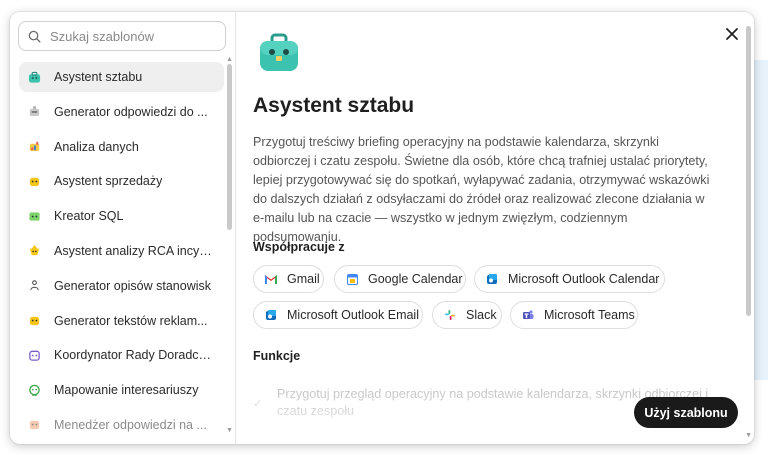 The width and height of the screenshot is (768, 455). Describe the element at coordinates (481, 315) in the screenshot. I see `integration-label: Slack` at that location.